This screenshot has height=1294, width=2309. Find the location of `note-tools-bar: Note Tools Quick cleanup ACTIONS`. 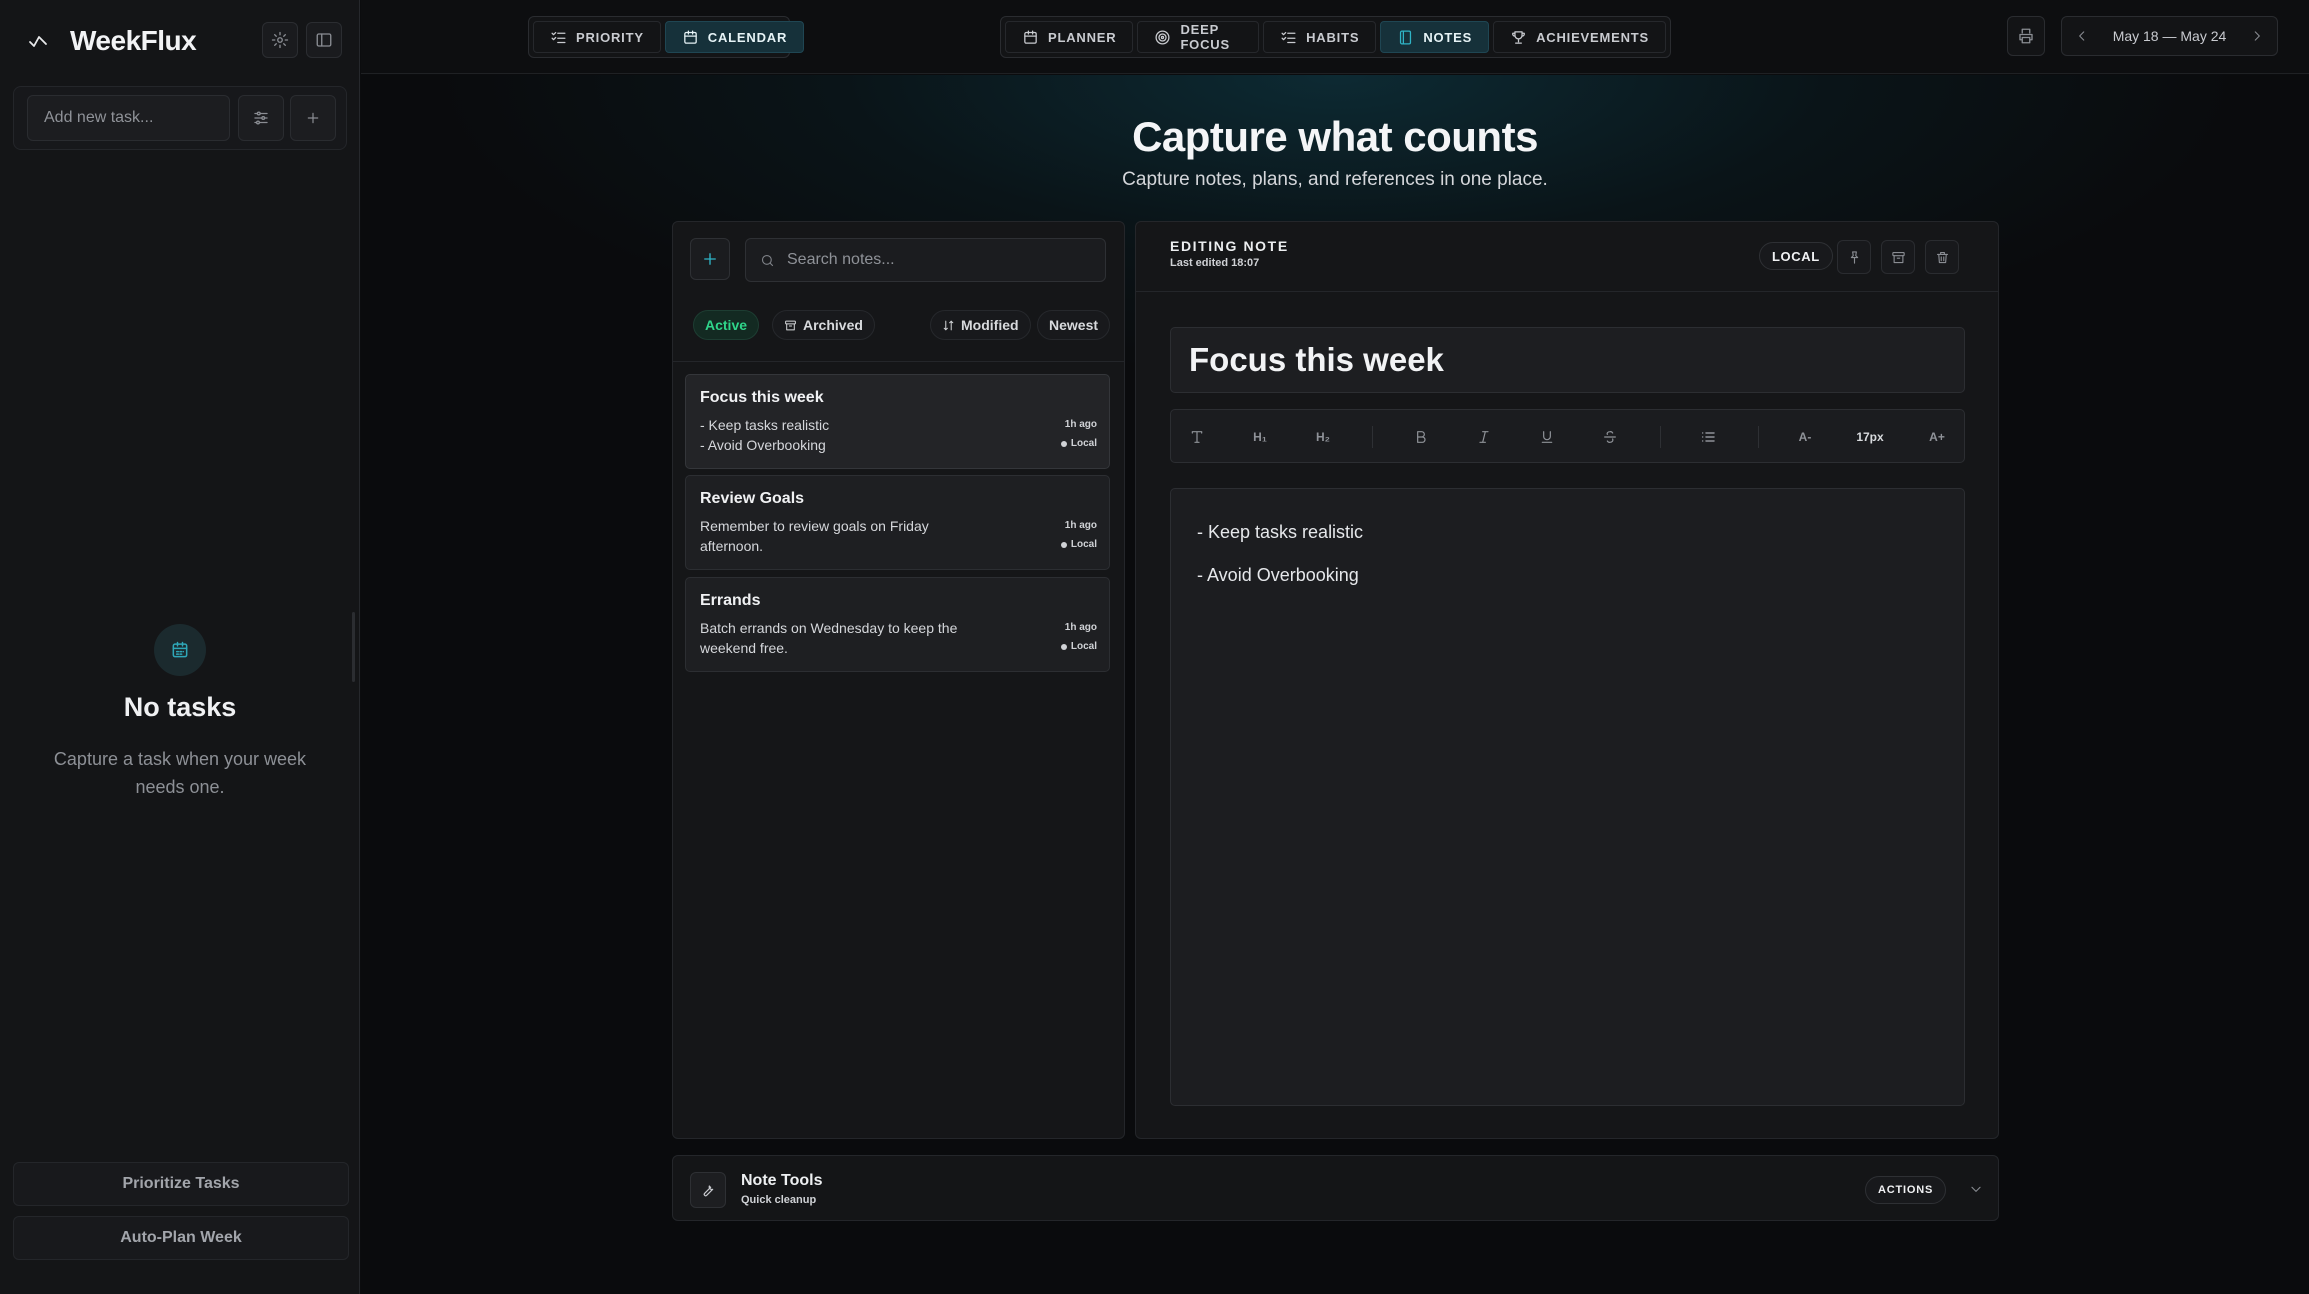

note-tools-bar: Note Tools Quick cleanup ACTIONS is located at coordinates (1335, 1188).